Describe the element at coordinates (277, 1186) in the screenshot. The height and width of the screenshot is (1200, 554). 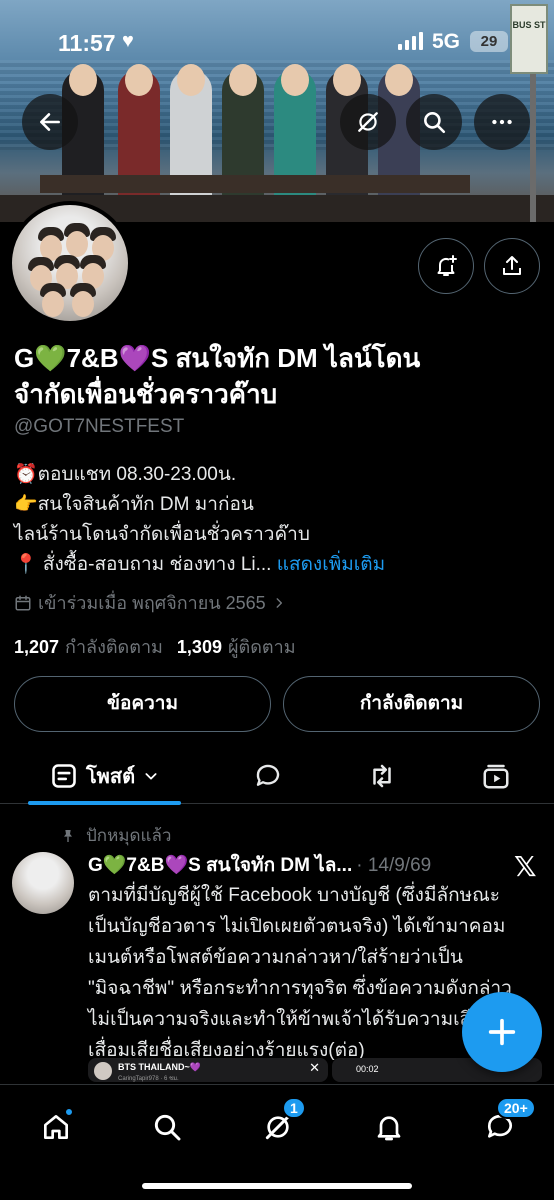
I see `home-indicator` at that location.